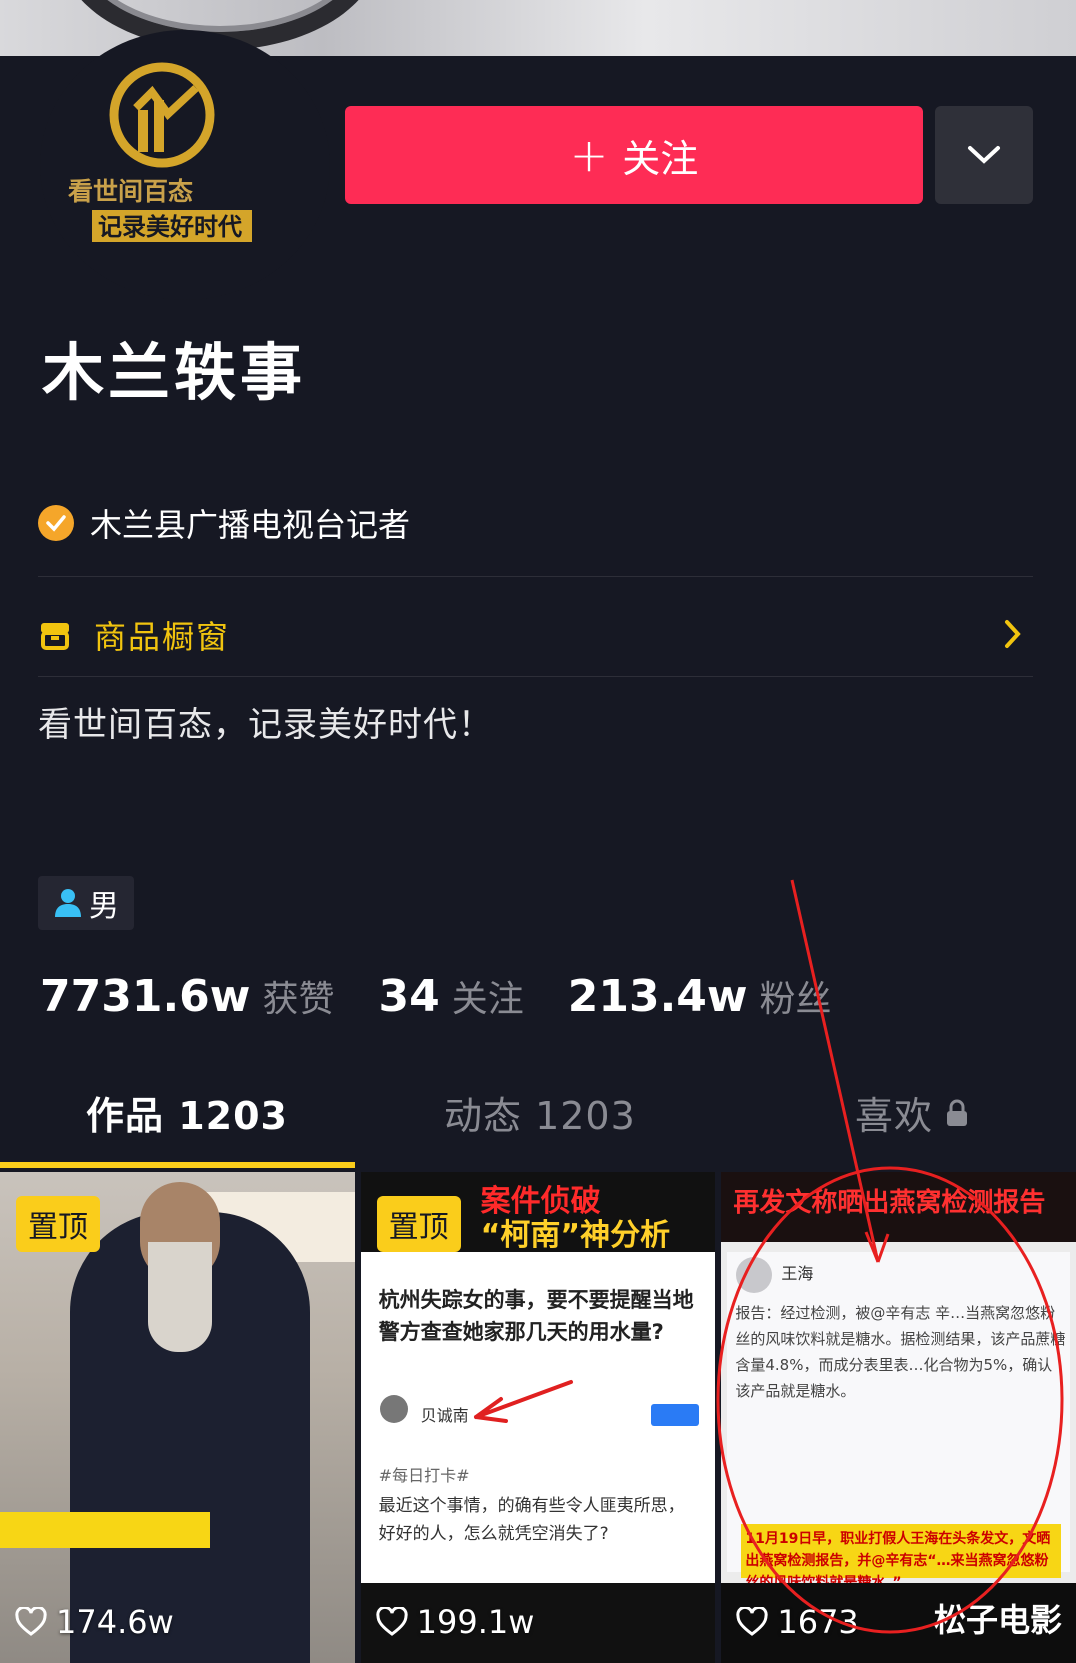 Image resolution: width=1076 pixels, height=1663 pixels. Describe the element at coordinates (540, 1112) in the screenshot. I see `tab-moments: 动态 1203` at that location.